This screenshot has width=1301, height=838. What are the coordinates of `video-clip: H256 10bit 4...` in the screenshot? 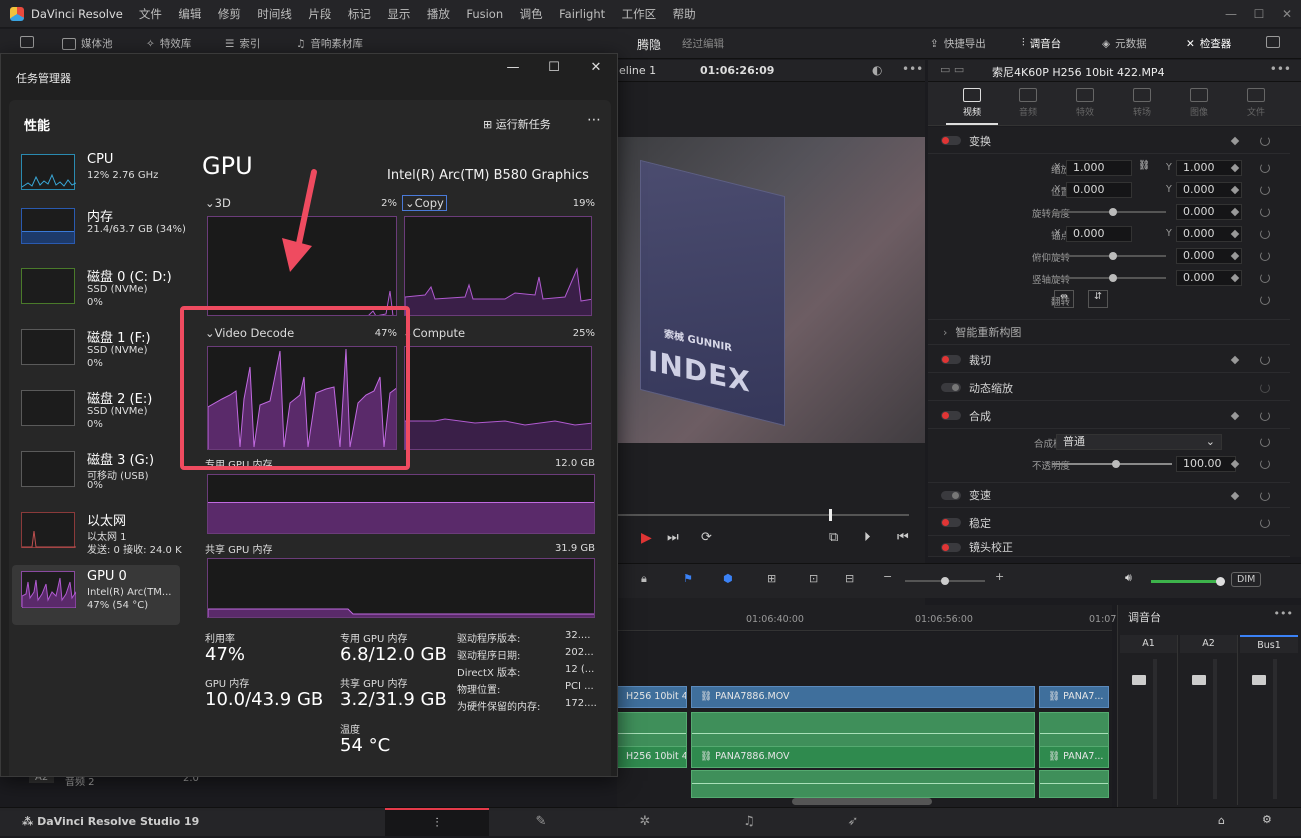 It's located at (652, 697).